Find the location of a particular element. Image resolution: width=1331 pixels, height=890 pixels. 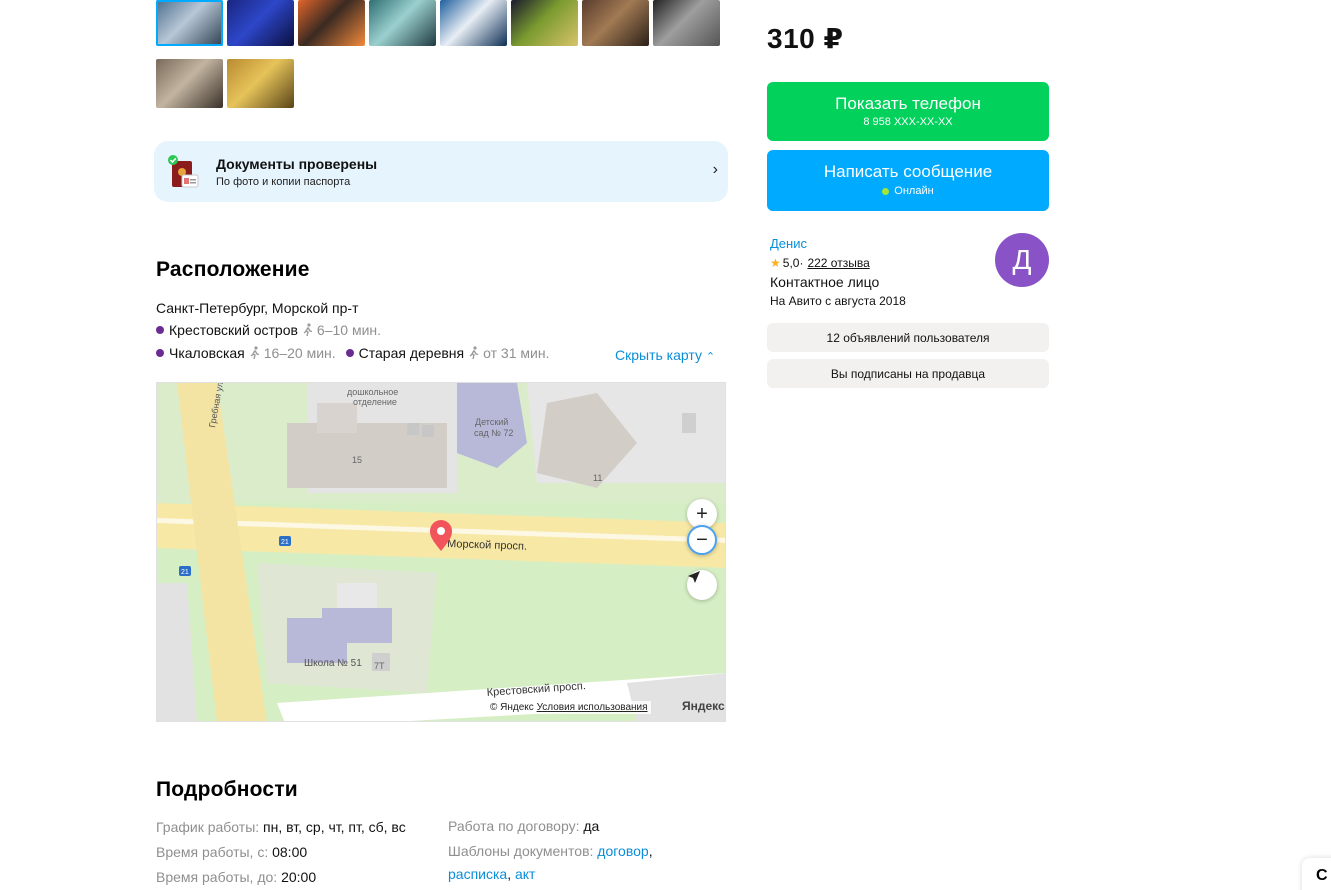

walk-time: 16–20 мин. is located at coordinates (292, 353).